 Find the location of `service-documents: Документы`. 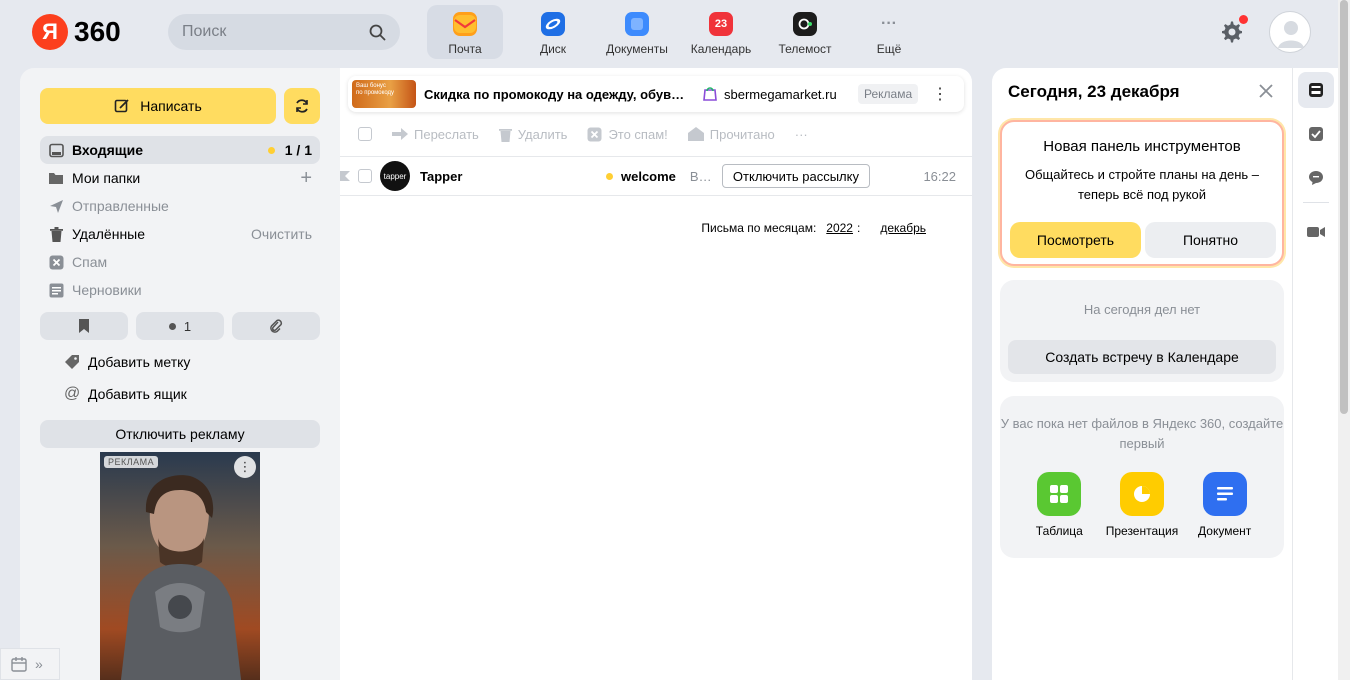

service-documents: Документы is located at coordinates (637, 32).